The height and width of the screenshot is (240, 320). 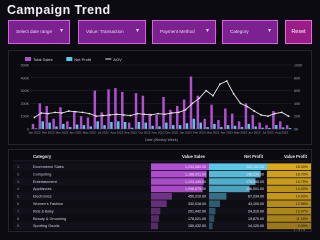 What do you see at coordinates (34, 31) in the screenshot?
I see `date-range-label: Select date range` at bounding box center [34, 31].